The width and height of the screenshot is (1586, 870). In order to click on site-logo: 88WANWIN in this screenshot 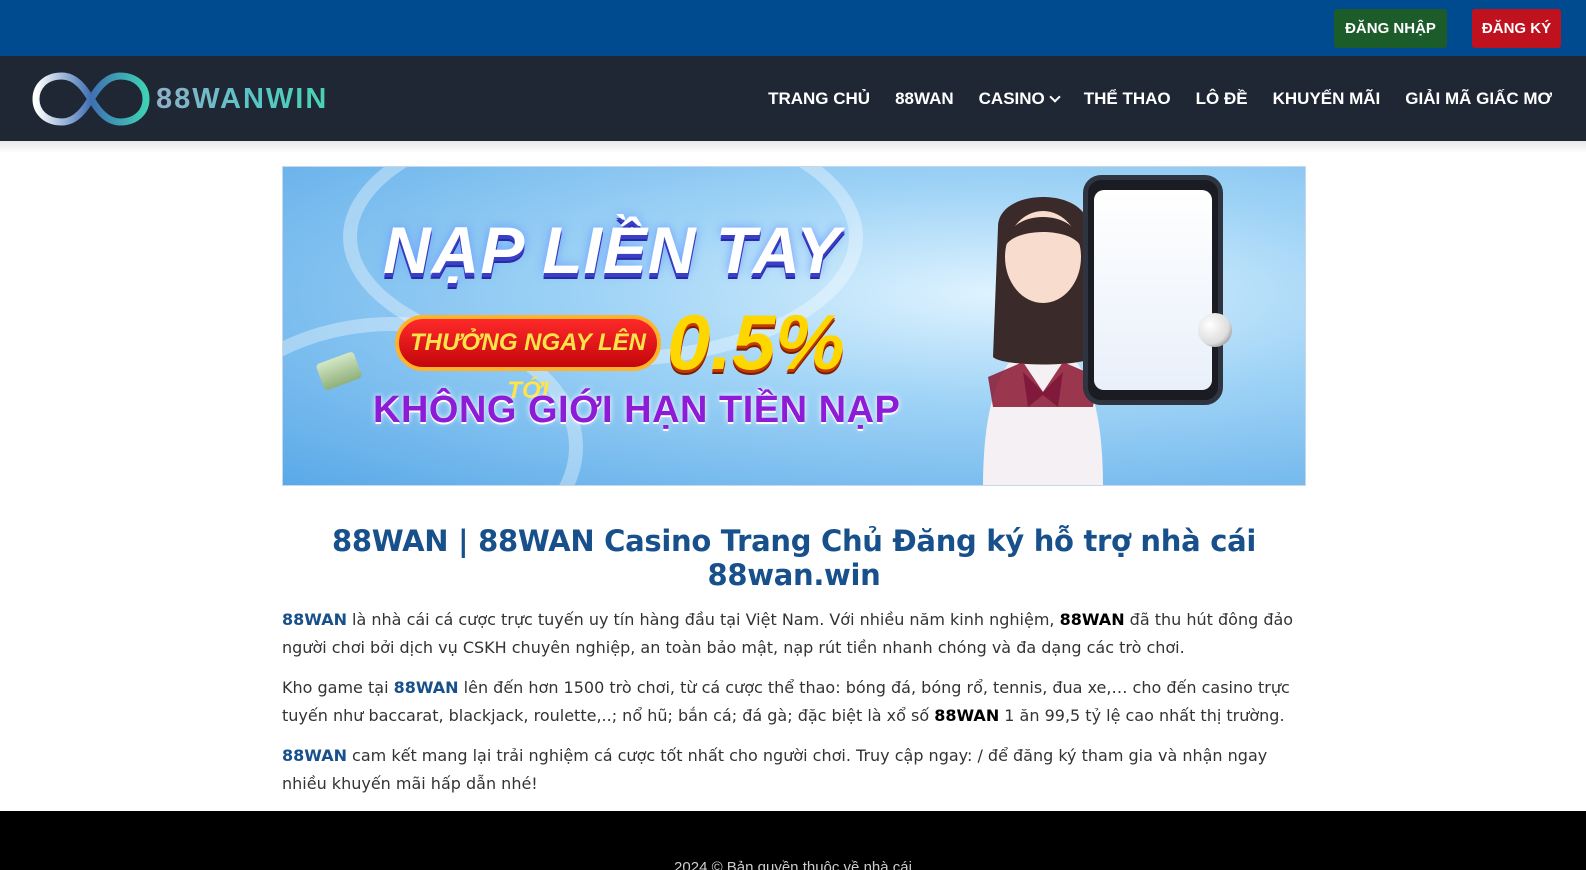, I will do `click(182, 99)`.